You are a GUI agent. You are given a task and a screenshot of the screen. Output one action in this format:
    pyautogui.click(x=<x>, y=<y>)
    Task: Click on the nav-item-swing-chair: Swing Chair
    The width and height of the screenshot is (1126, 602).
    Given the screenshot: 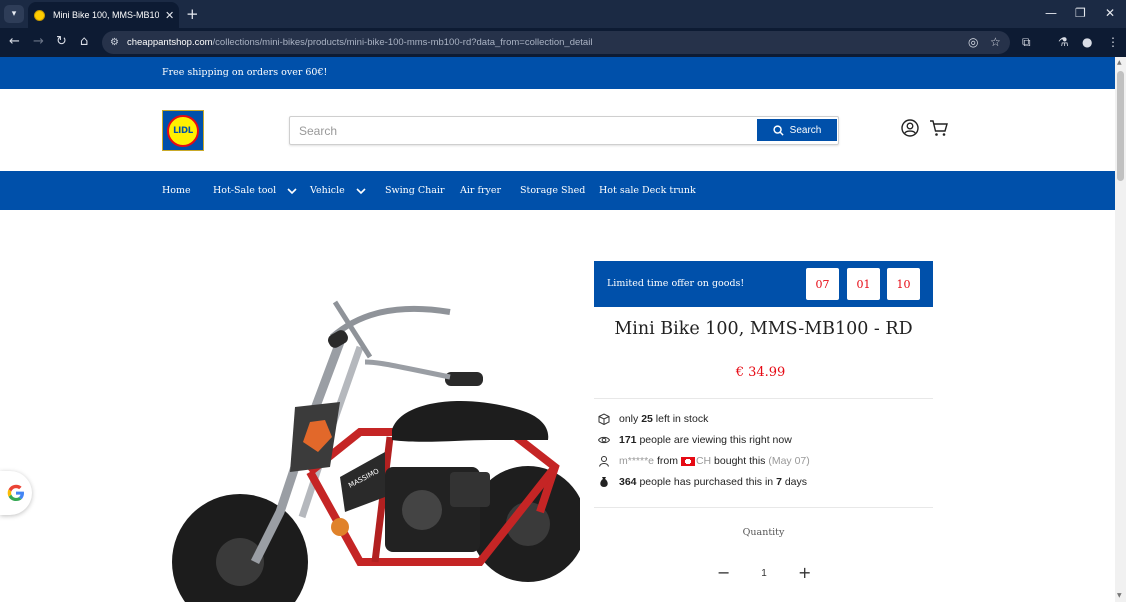 What is the action you would take?
    pyautogui.click(x=415, y=190)
    